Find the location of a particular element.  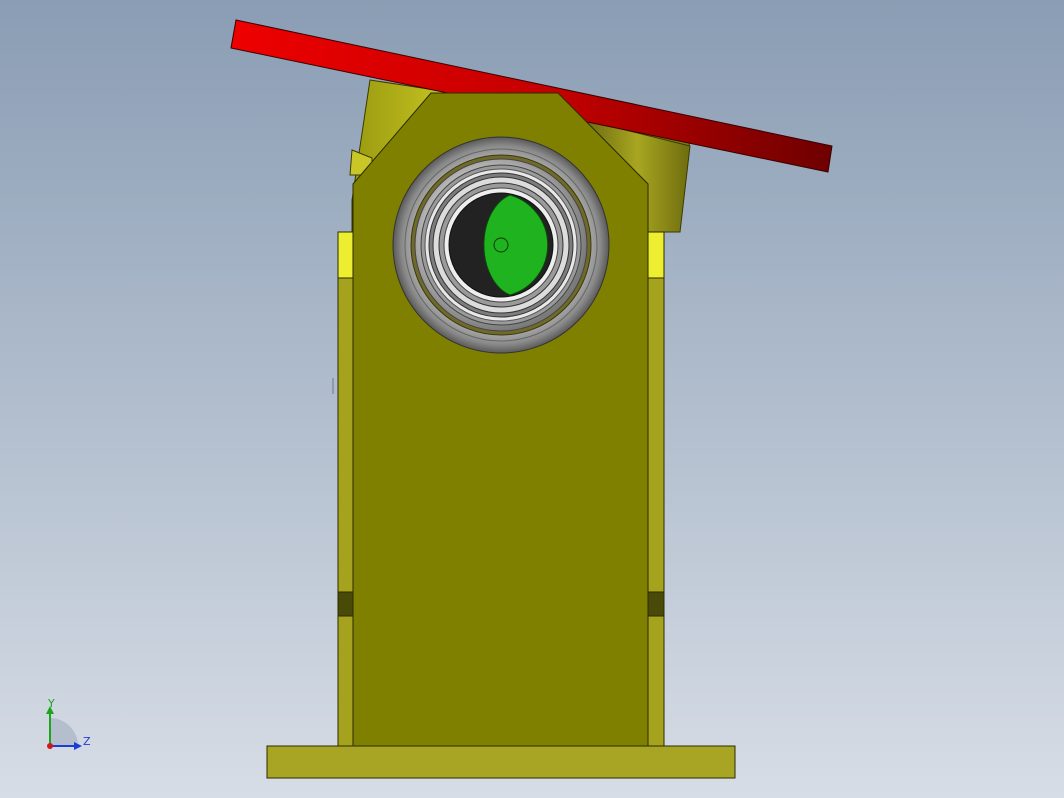

coordinate-triad: Y Z is located at coordinates (70, 728).